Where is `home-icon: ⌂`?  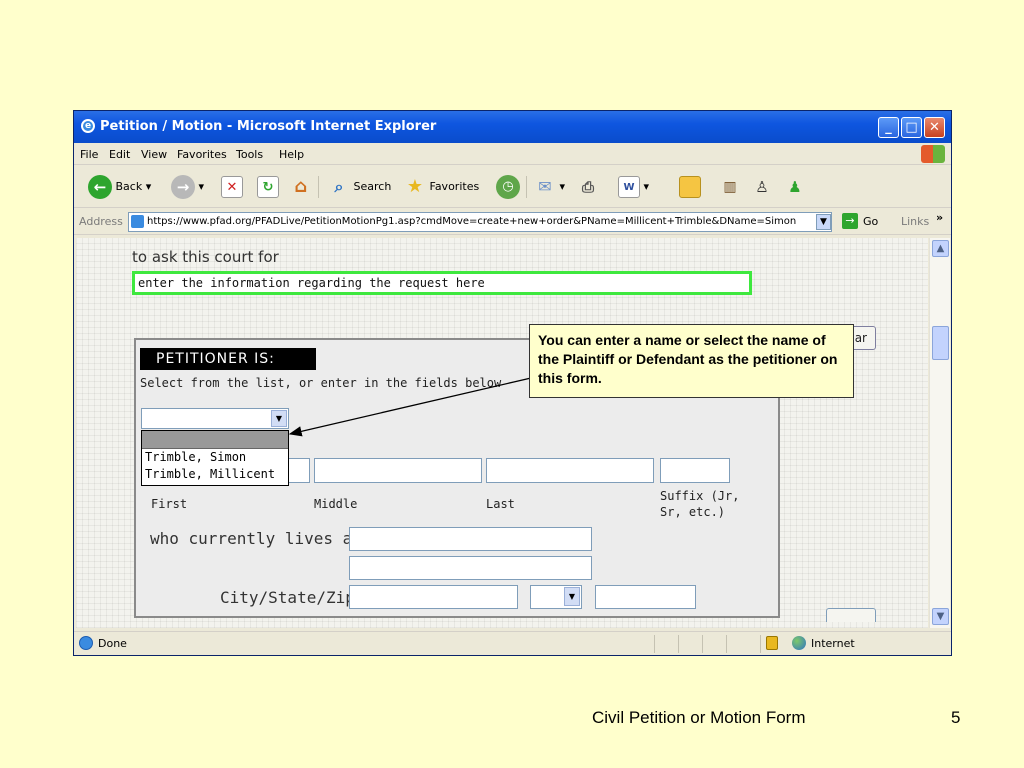 home-icon: ⌂ is located at coordinates (301, 186).